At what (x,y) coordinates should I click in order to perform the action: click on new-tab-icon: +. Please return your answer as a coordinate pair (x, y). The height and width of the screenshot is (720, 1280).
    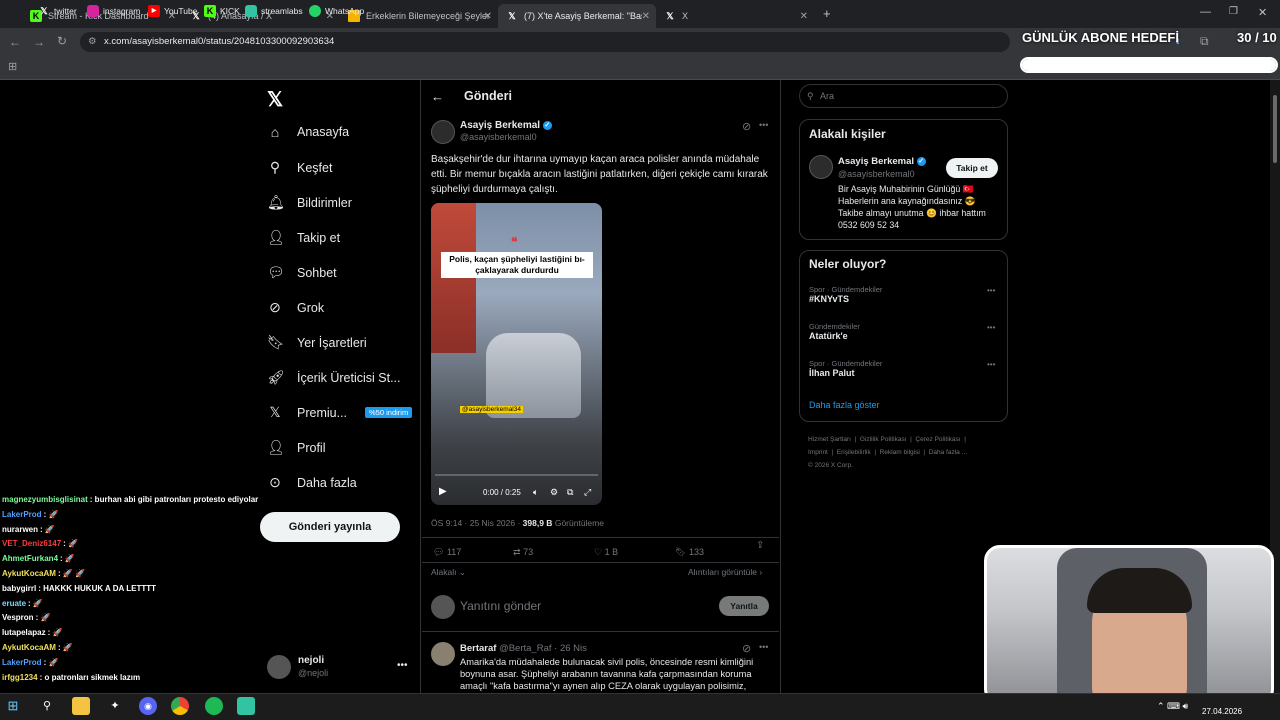
    Looking at the image, I should click on (827, 13).